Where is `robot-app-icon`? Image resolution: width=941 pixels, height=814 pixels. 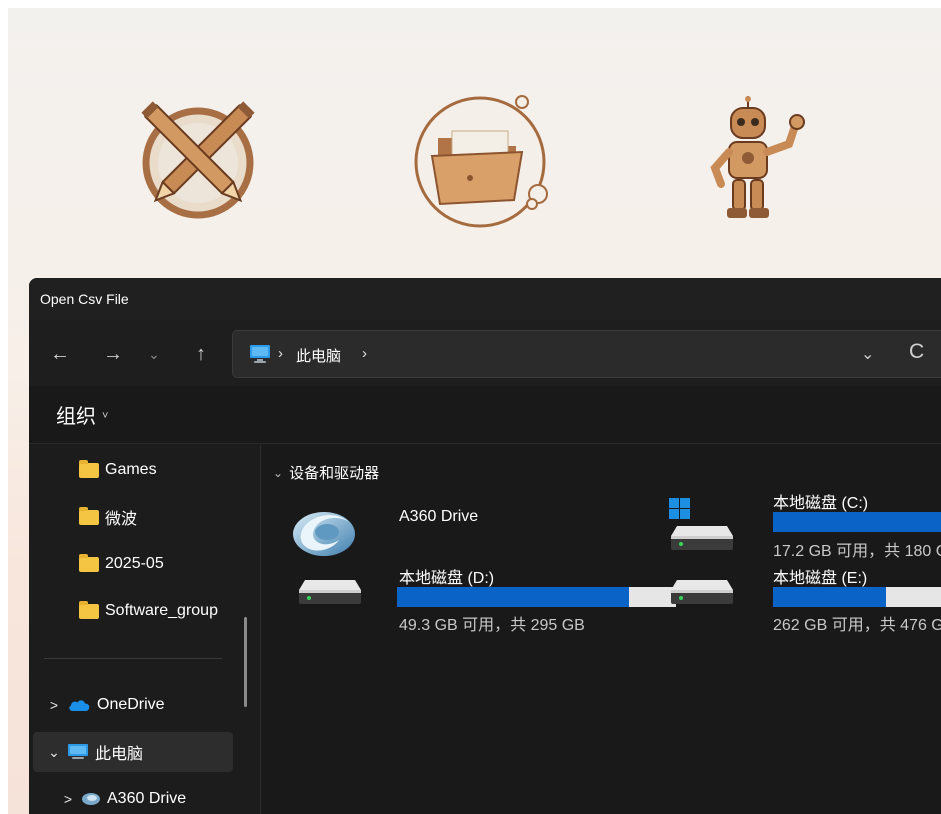 robot-app-icon is located at coordinates (763, 166).